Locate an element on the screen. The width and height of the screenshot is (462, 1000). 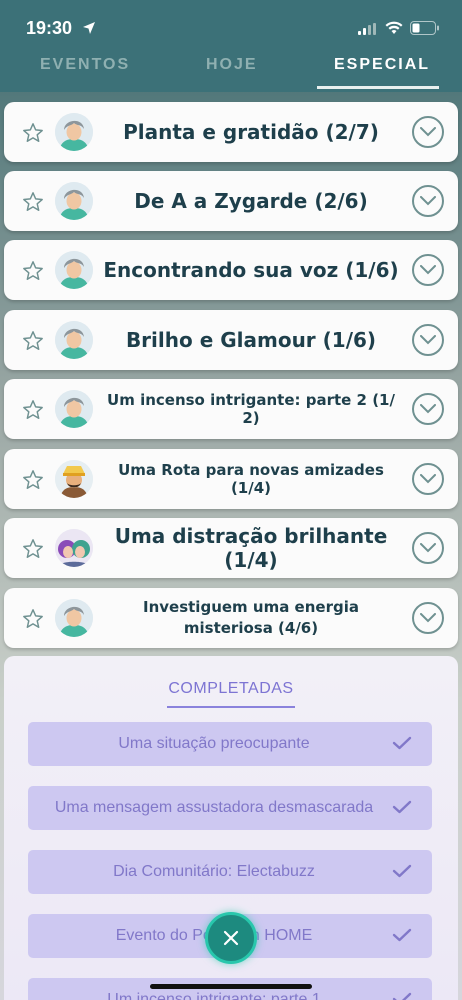
completed-heading-underline is located at coordinates (231, 707).